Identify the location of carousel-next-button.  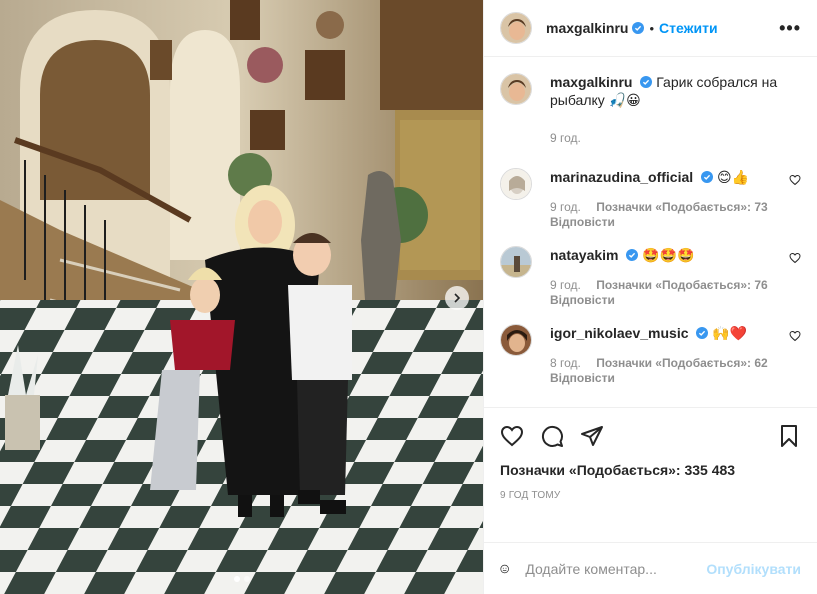
(457, 298).